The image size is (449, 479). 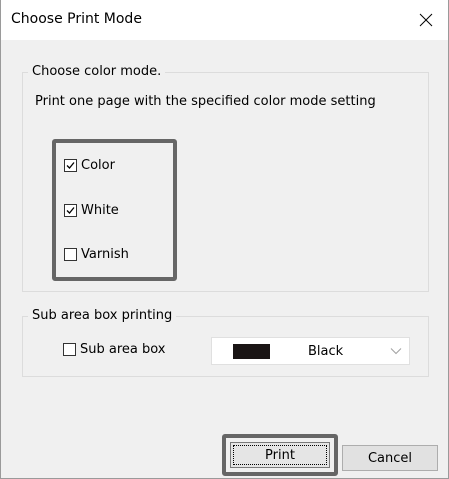 I want to click on dropdown-arrow, so click(x=396, y=351).